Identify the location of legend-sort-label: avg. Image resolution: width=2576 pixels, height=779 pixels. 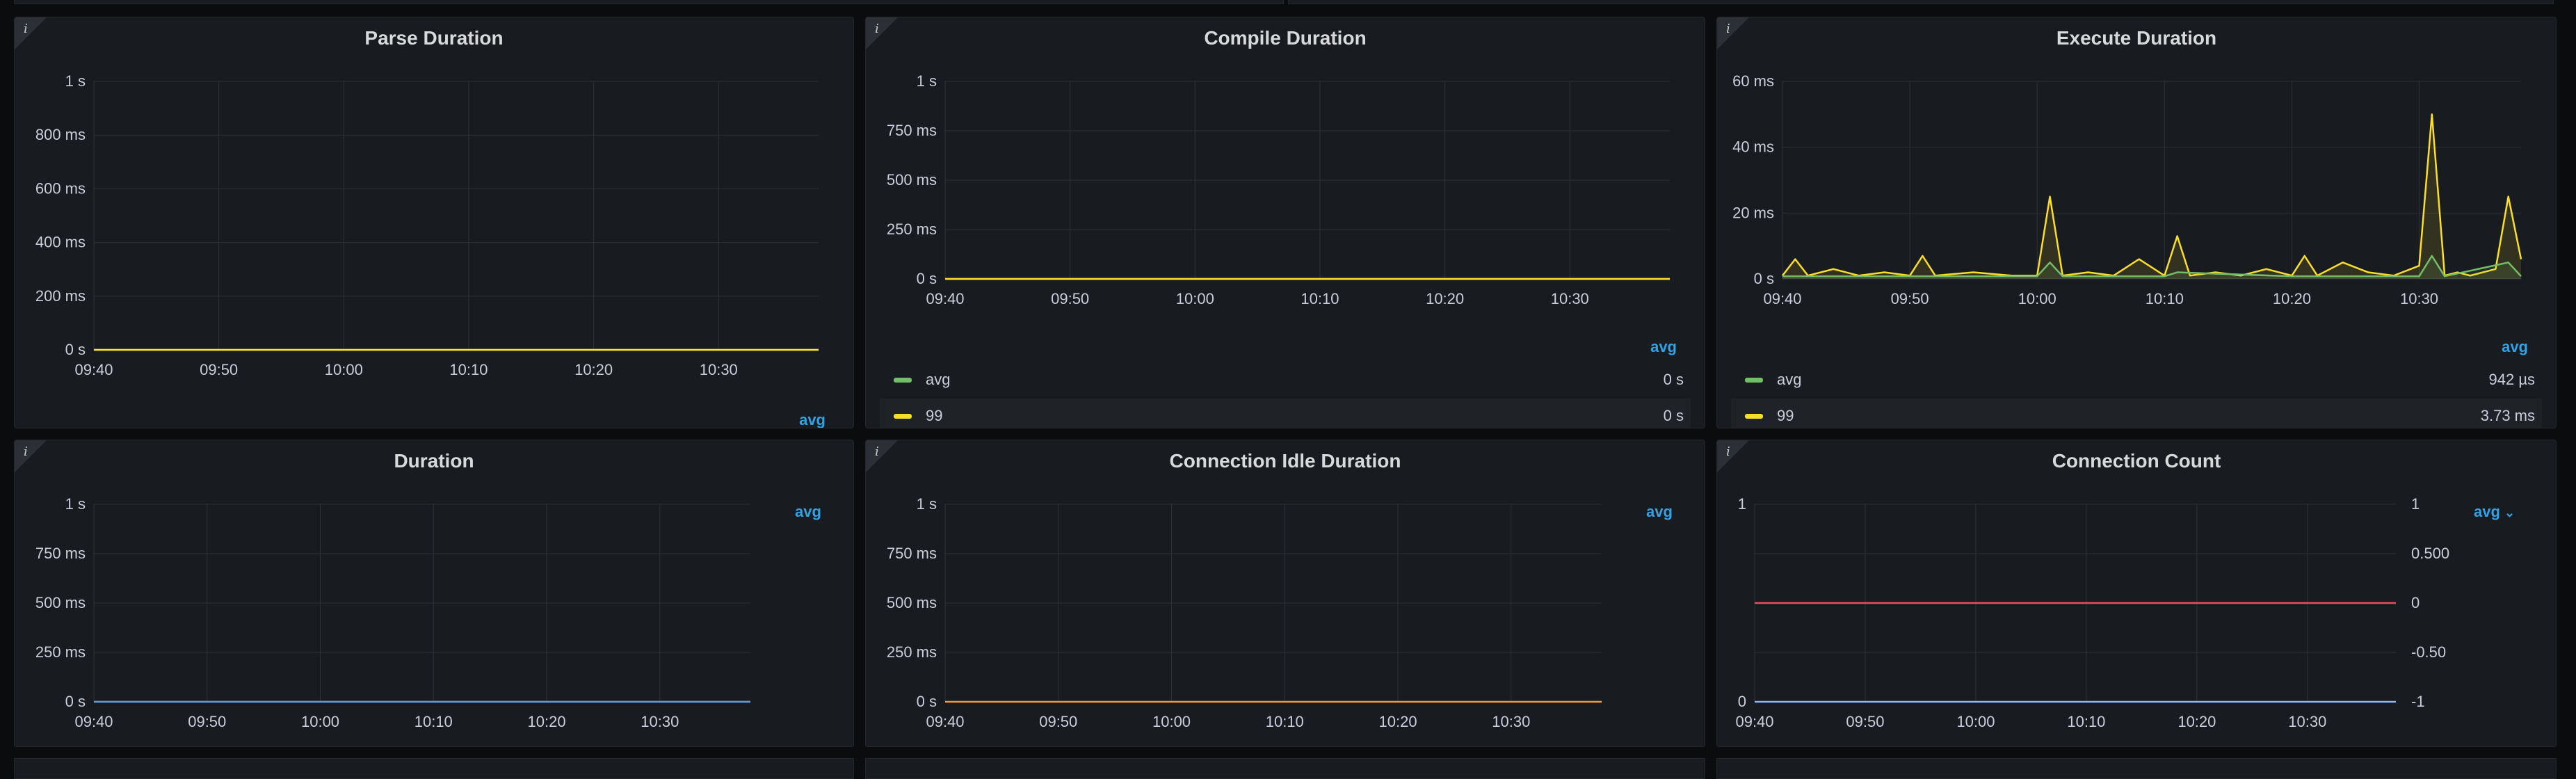
(2487, 511).